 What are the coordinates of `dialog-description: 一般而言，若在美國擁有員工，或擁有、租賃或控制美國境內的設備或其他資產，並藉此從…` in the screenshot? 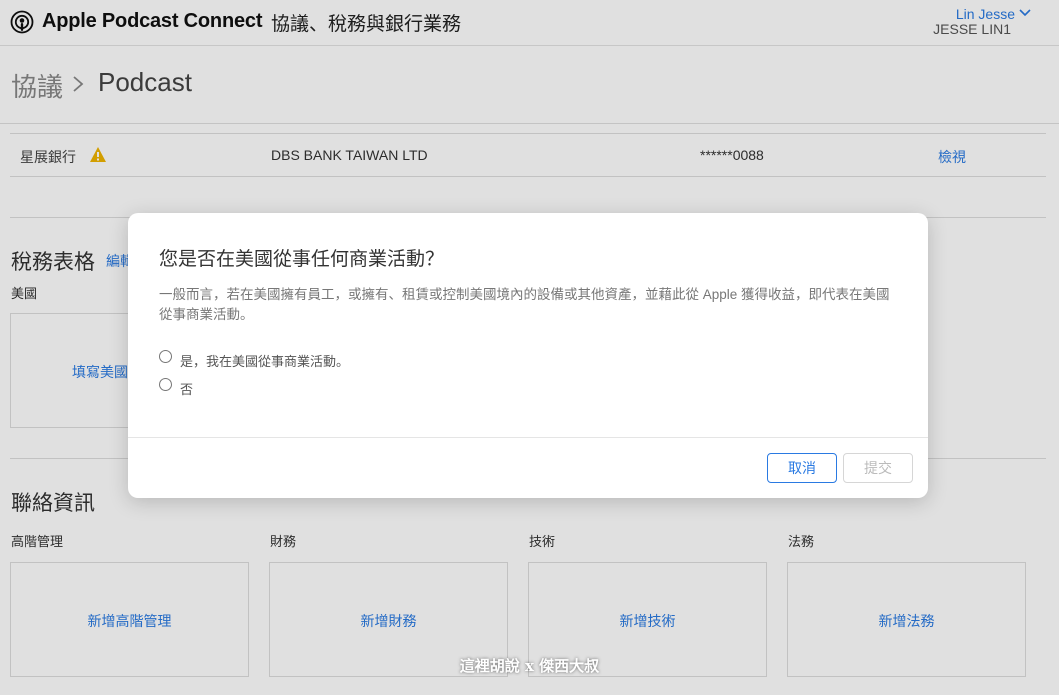 It's located at (524, 304).